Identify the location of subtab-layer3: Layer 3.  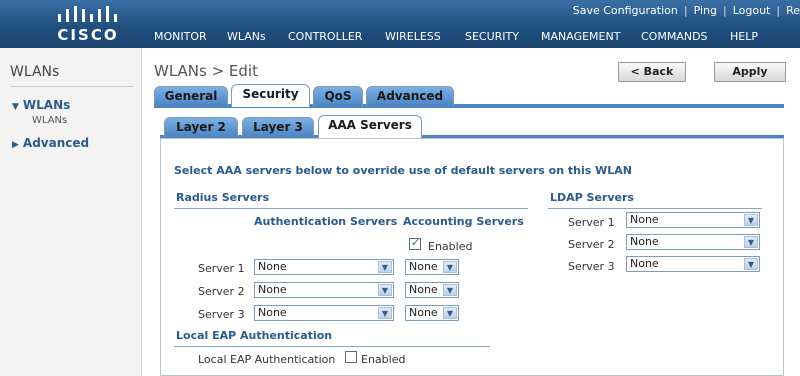
(278, 127).